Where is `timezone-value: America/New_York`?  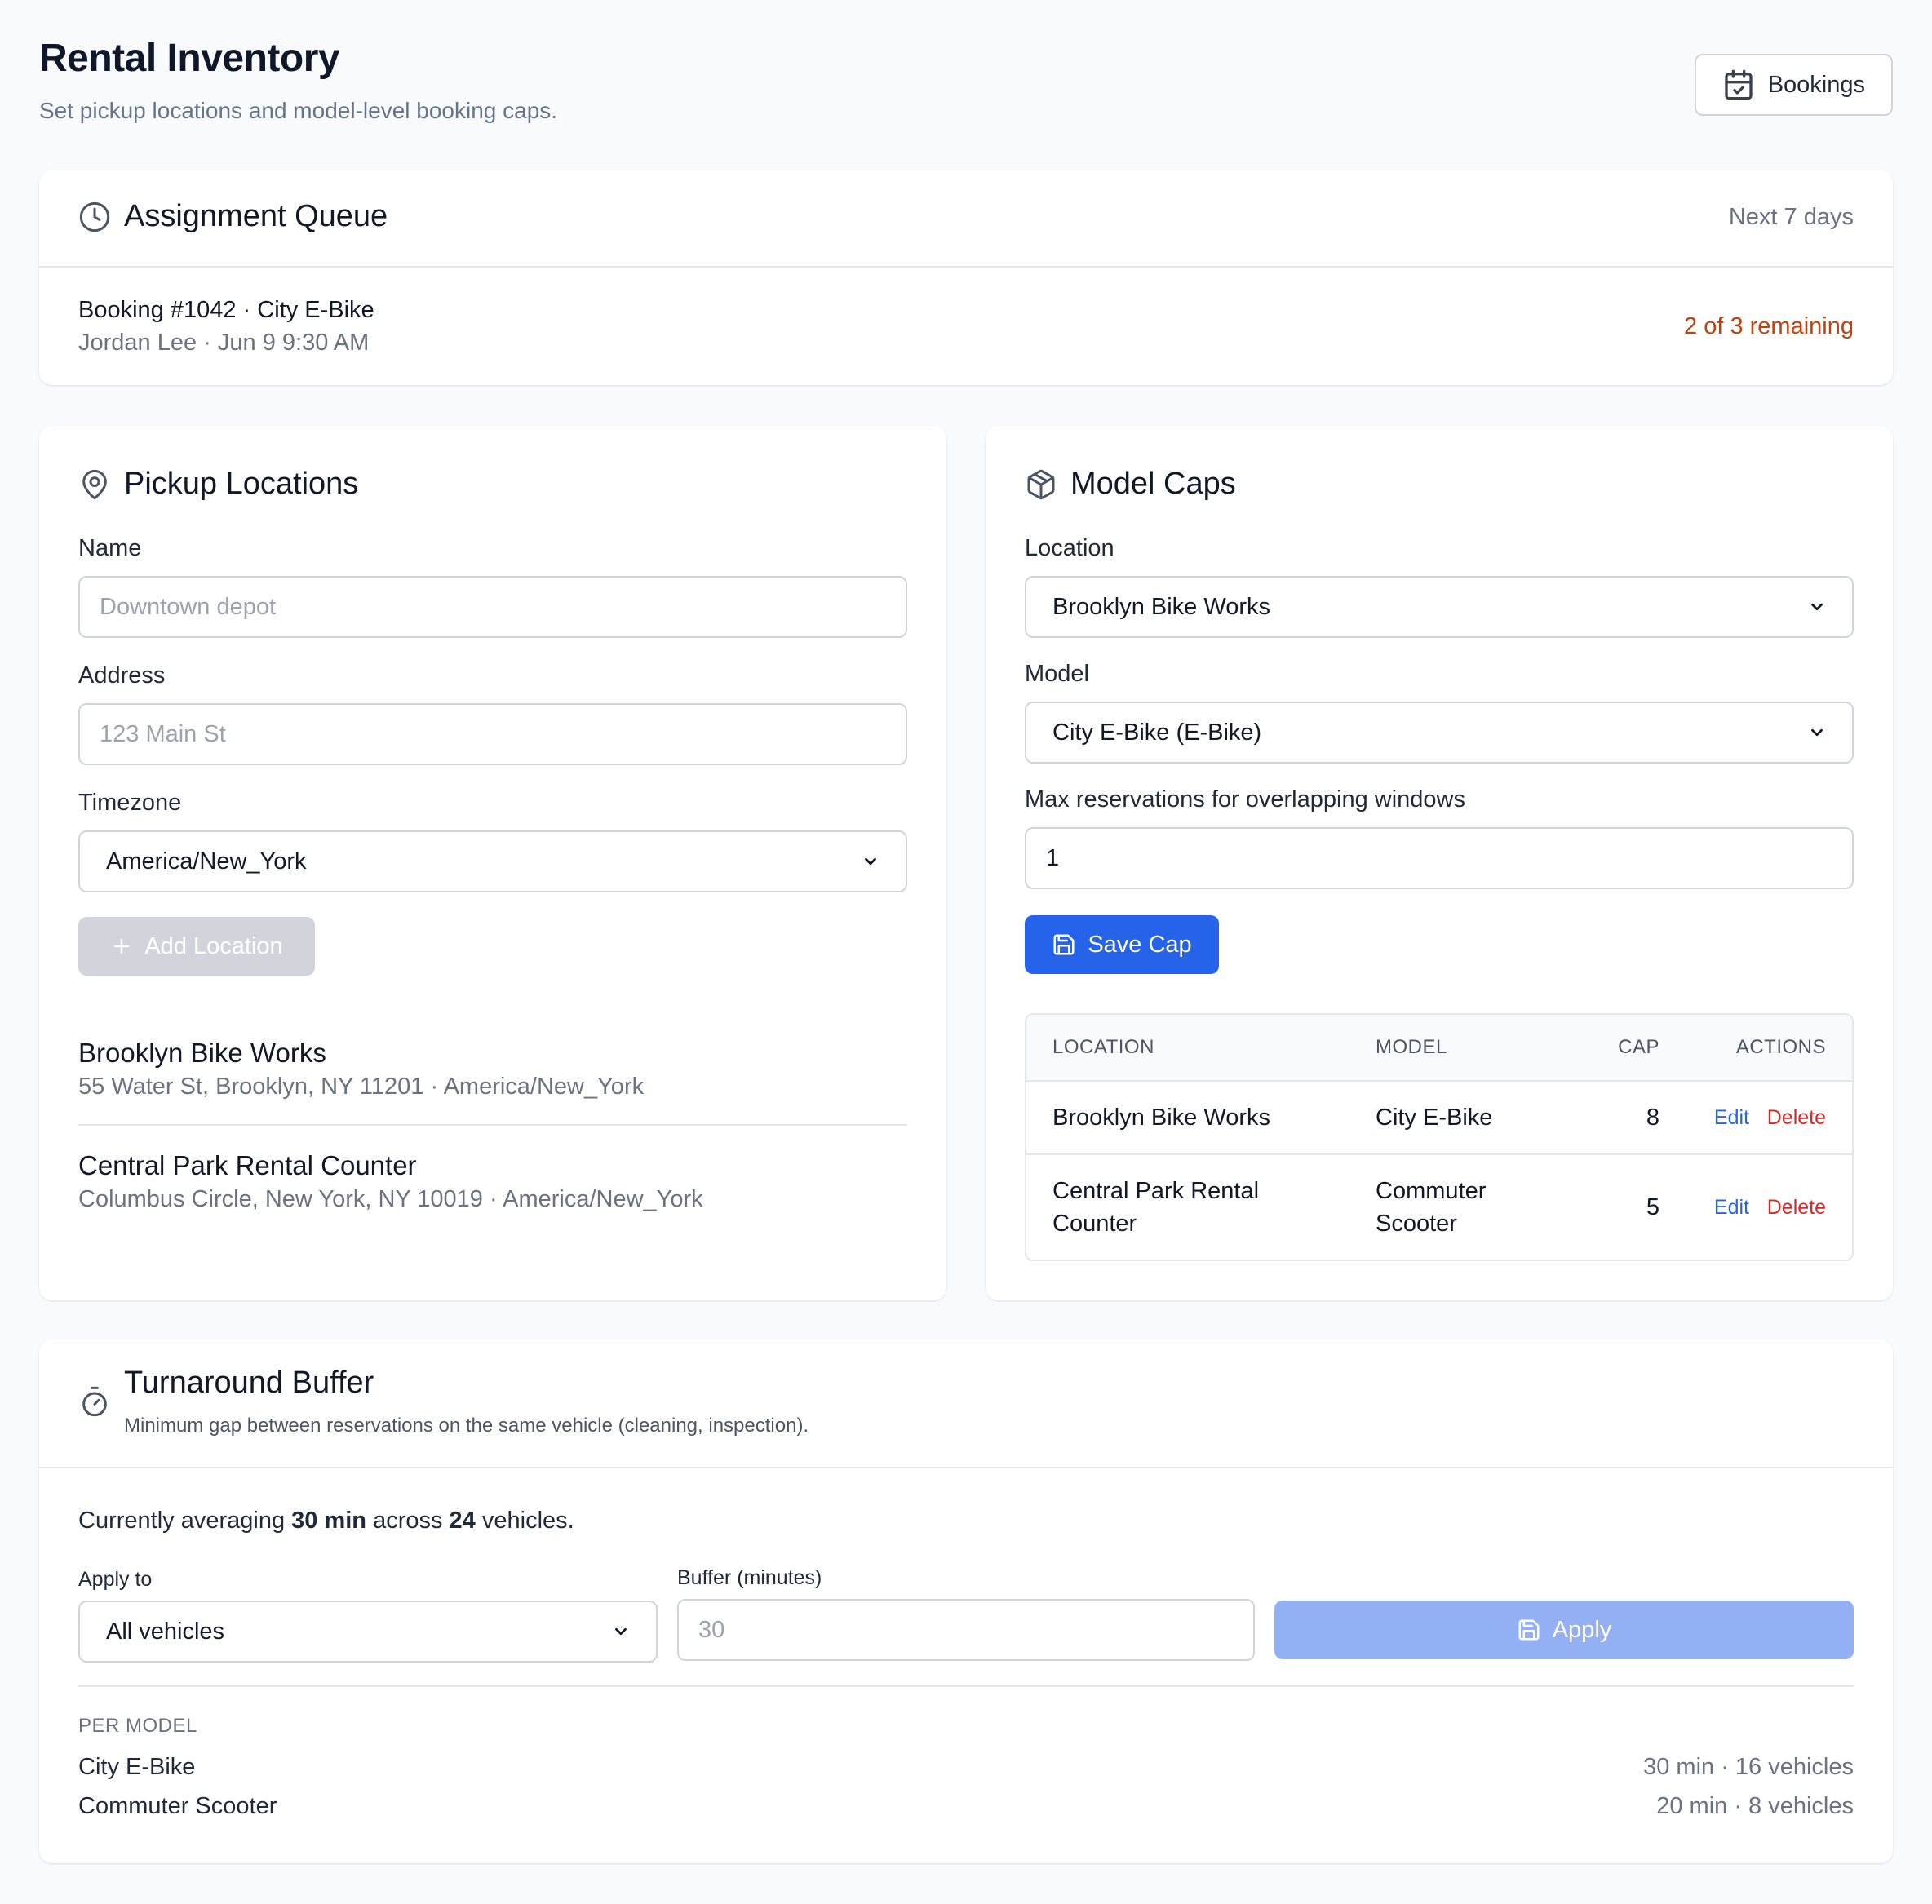 timezone-value: America/New_York is located at coordinates (206, 862).